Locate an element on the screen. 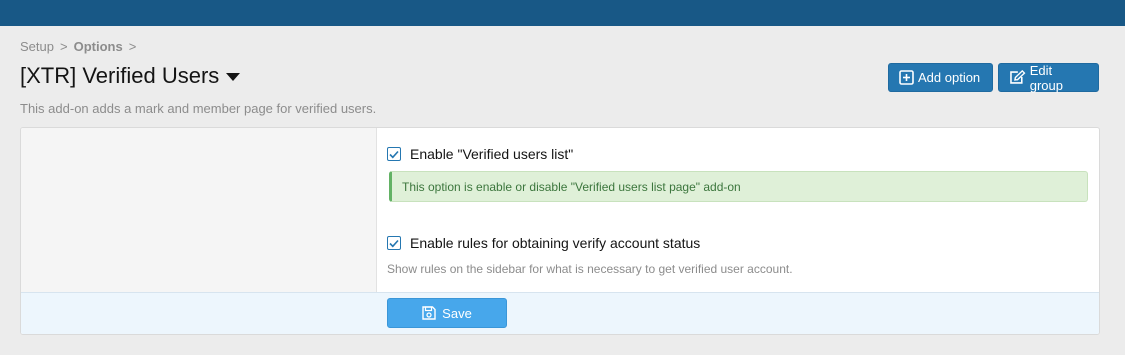  breadcrumb-options: Options is located at coordinates (98, 46).